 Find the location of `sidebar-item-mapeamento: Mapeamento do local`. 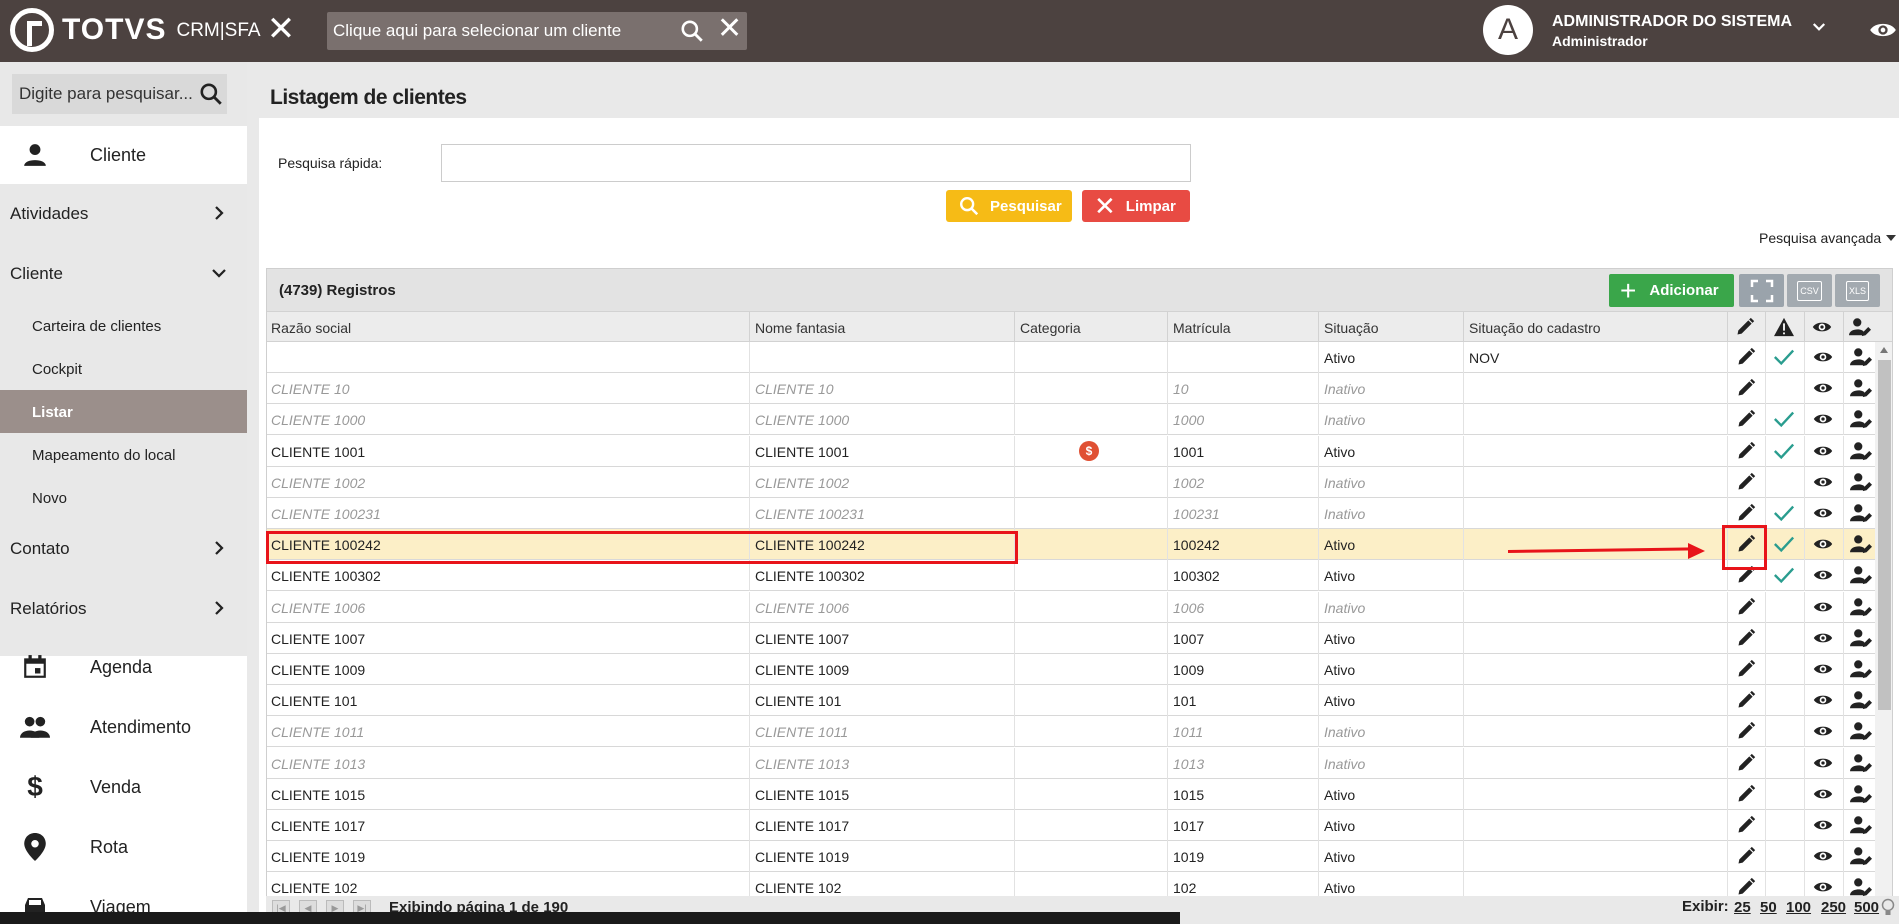

sidebar-item-mapeamento: Mapeamento do local is located at coordinates (103, 455).